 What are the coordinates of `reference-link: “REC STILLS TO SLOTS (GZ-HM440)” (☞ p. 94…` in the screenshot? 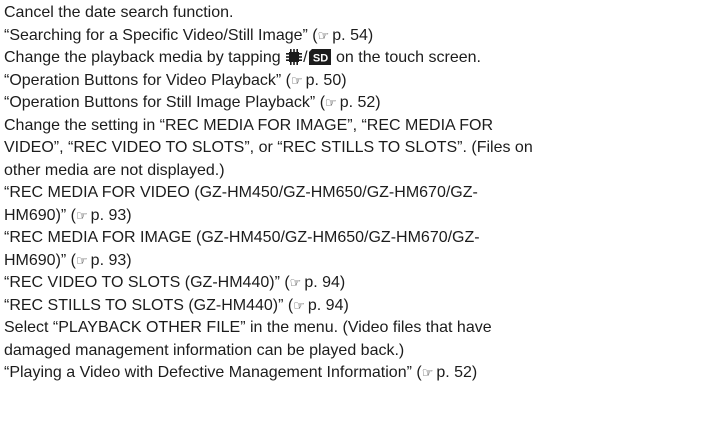 It's located at (353, 306).